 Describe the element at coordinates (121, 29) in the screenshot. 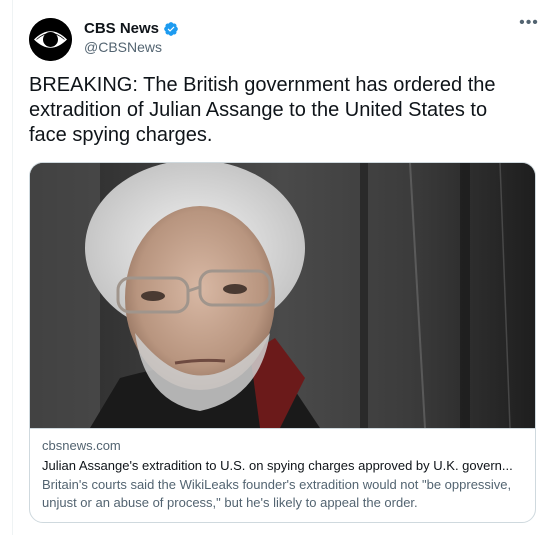

I see `display-name: CBS News` at that location.